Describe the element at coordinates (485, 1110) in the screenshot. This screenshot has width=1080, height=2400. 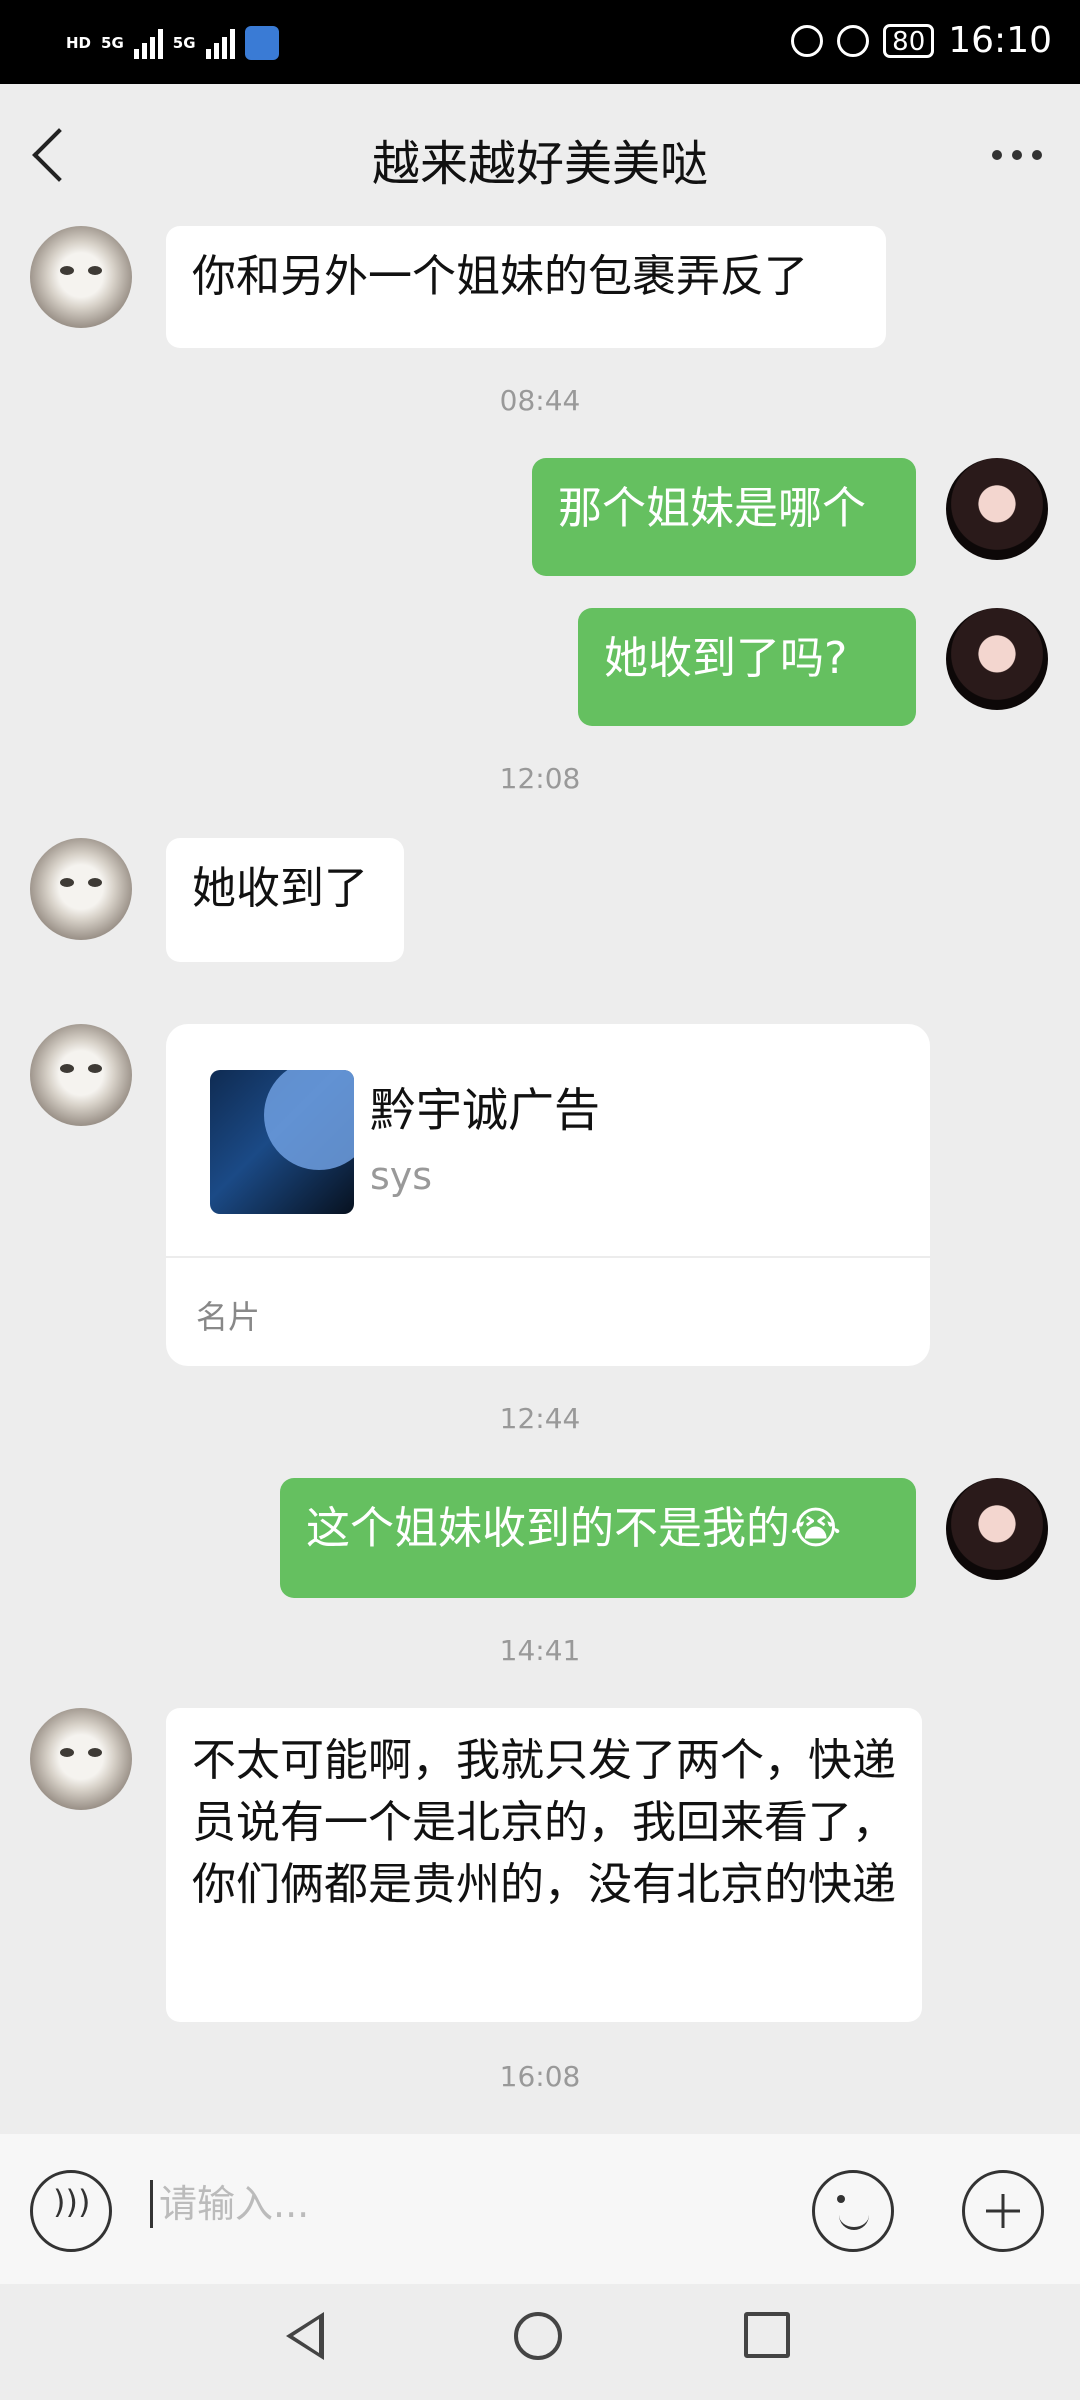
I see `card-name: 黔宇诚广告` at that location.